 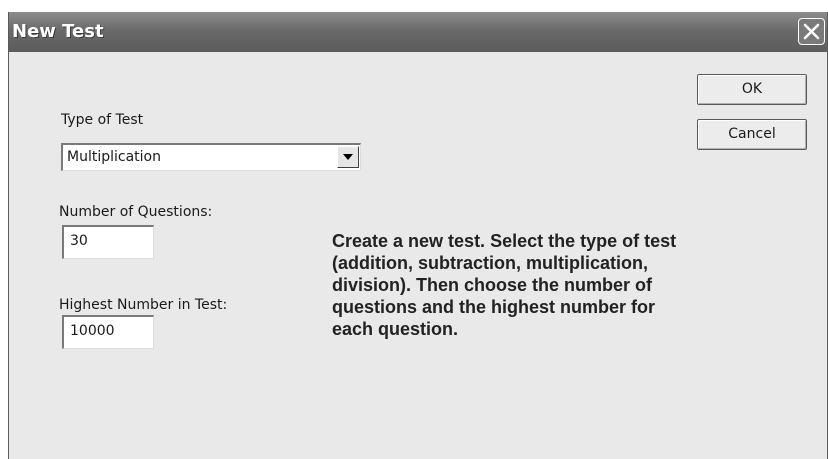 What do you see at coordinates (494, 307) in the screenshot?
I see `instructions-line: questions and the highest number for` at bounding box center [494, 307].